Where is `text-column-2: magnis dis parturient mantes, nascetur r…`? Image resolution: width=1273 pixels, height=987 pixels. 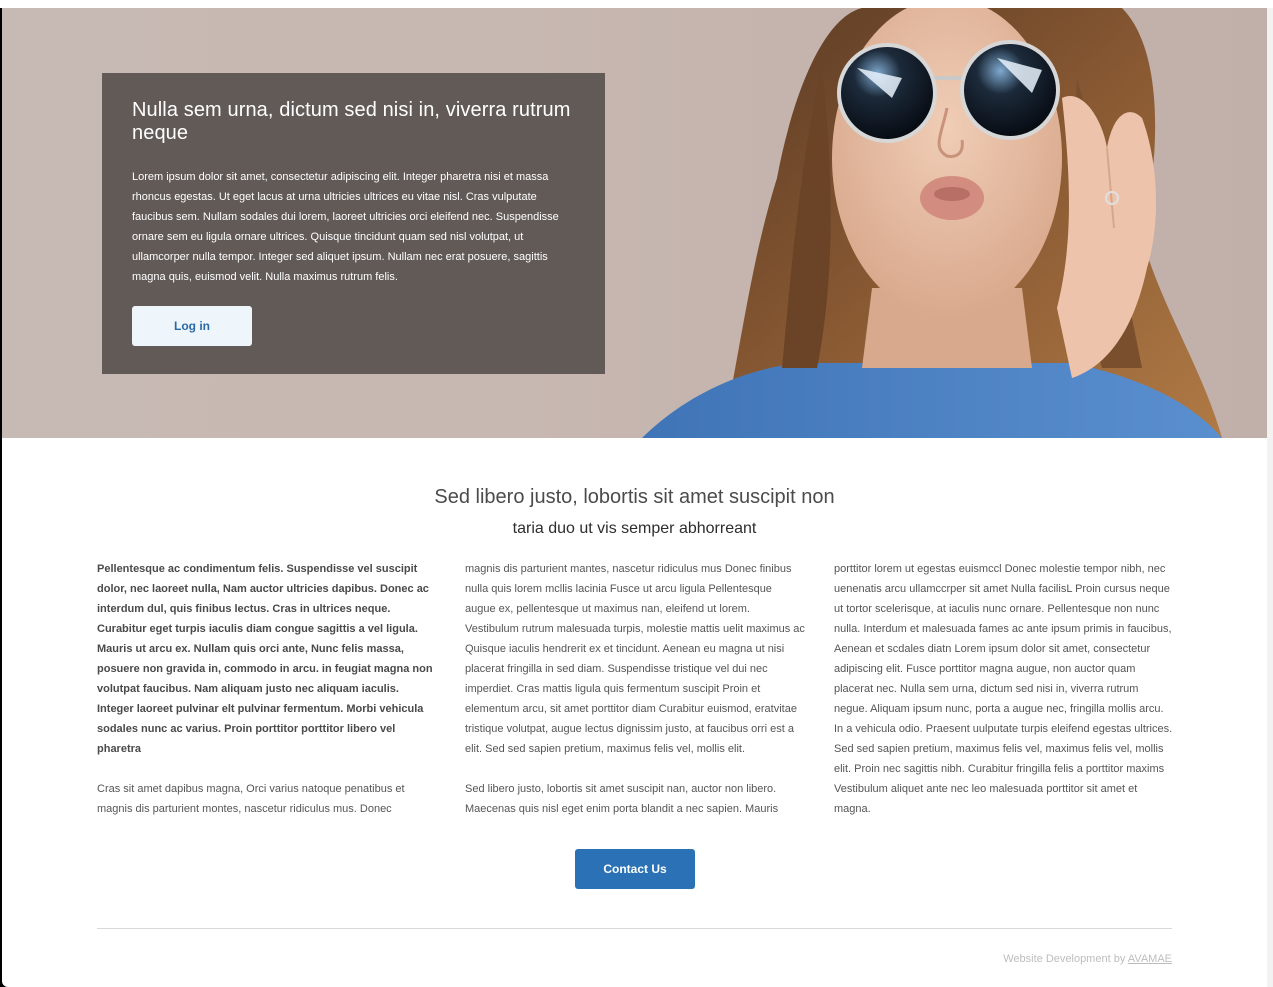 text-column-2: magnis dis parturient mantes, nascetur r… is located at coordinates (635, 699).